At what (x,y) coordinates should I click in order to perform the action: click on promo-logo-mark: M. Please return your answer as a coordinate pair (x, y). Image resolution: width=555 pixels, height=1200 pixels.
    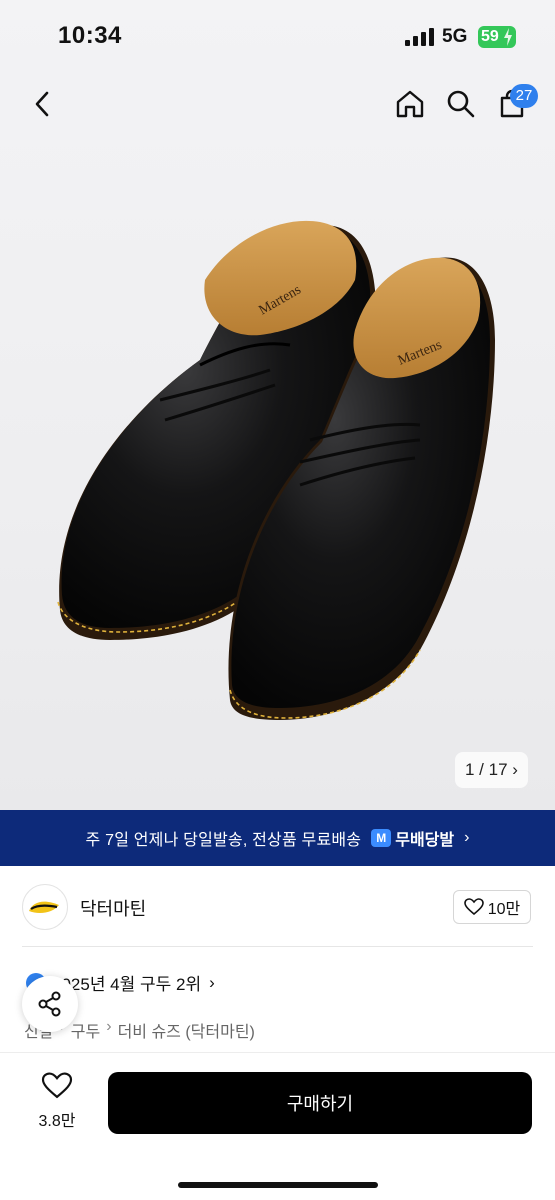
    Looking at the image, I should click on (381, 838).